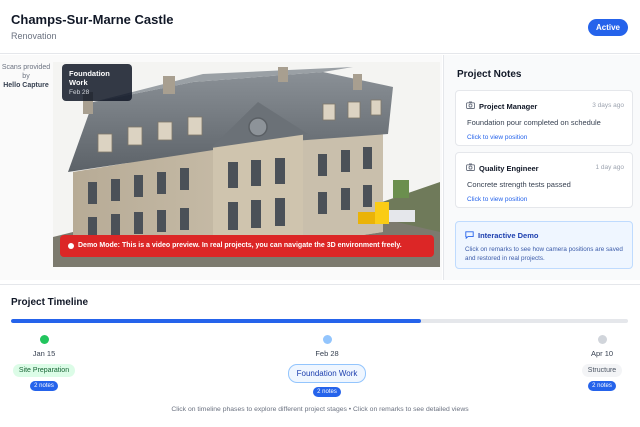 The width and height of the screenshot is (640, 427). What do you see at coordinates (26, 85) in the screenshot?
I see `scan-credit-name: Hello Capture` at bounding box center [26, 85].